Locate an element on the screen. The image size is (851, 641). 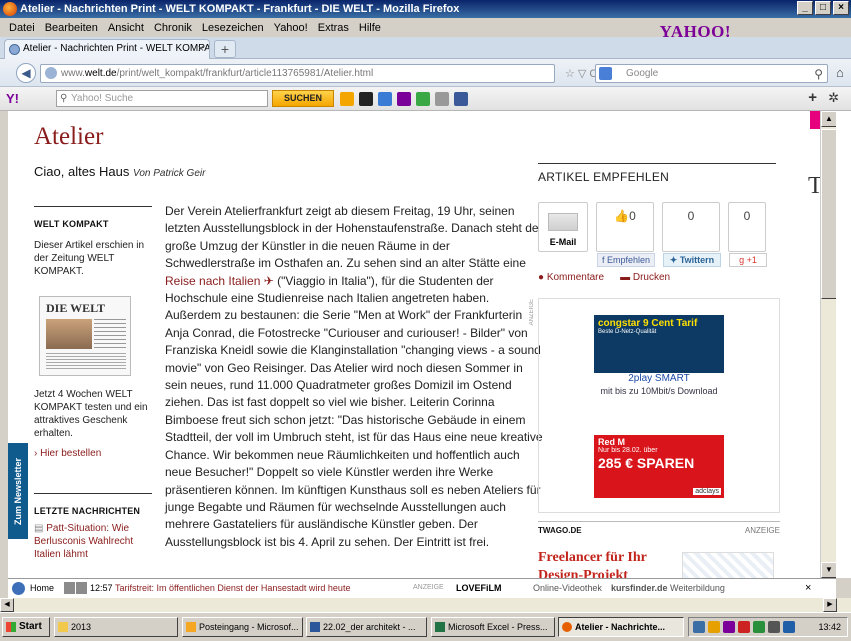
rail-heading-welt-kompakt: WELT KOMPAKT is located at coordinates (93, 217).